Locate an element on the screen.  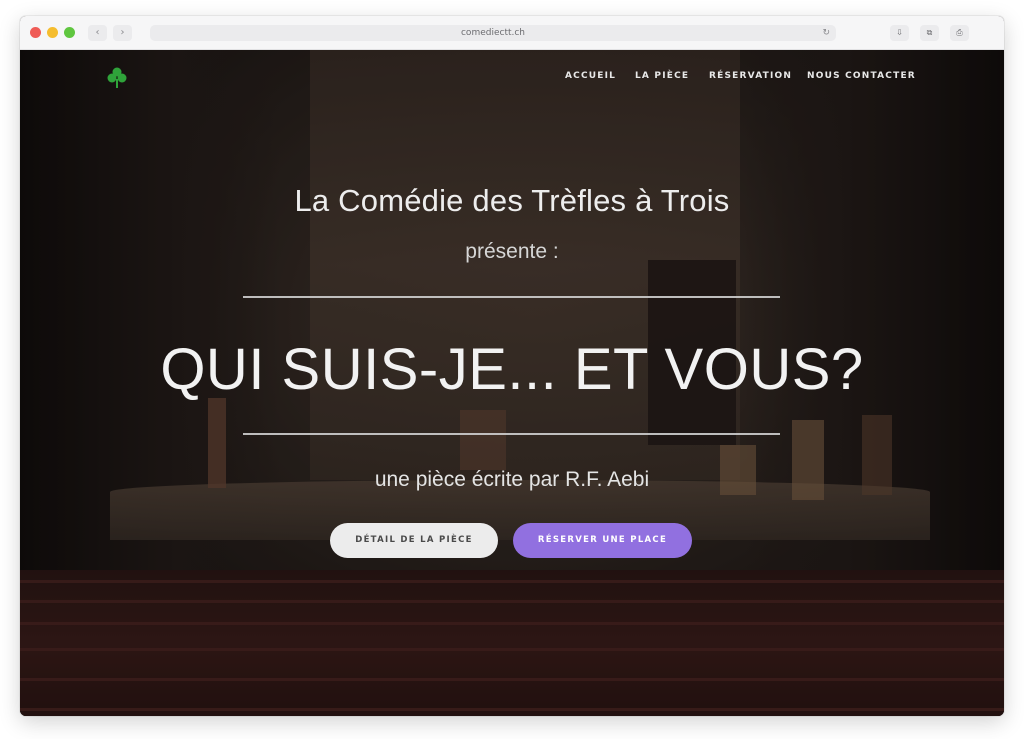
play-detail-button: DÉTAIL DE LA PIÈCE is located at coordinates (414, 540).